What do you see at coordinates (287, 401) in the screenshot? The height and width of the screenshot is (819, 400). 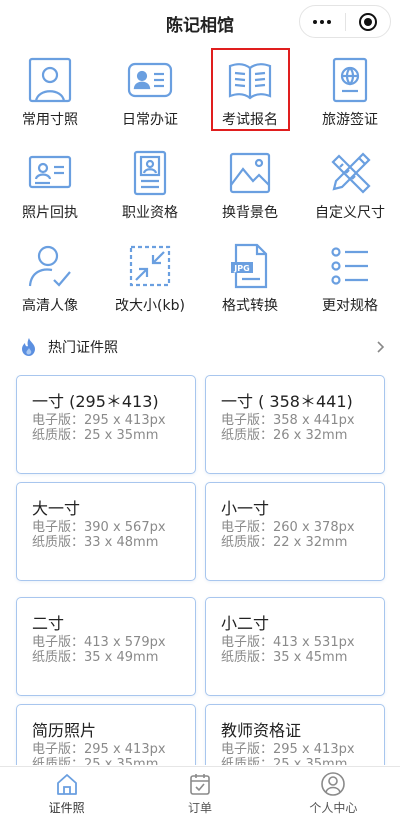 I see `card-title: 一寸 ( 358＊441)` at bounding box center [287, 401].